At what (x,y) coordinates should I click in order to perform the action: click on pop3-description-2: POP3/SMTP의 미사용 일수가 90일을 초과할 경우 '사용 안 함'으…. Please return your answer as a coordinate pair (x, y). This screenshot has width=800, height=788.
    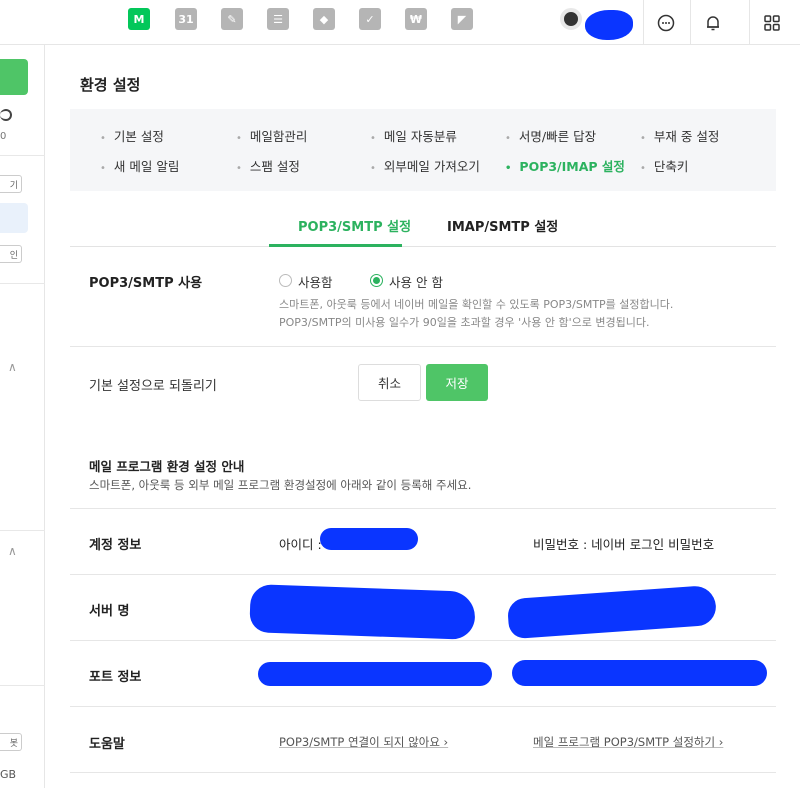
    Looking at the image, I should click on (464, 322).